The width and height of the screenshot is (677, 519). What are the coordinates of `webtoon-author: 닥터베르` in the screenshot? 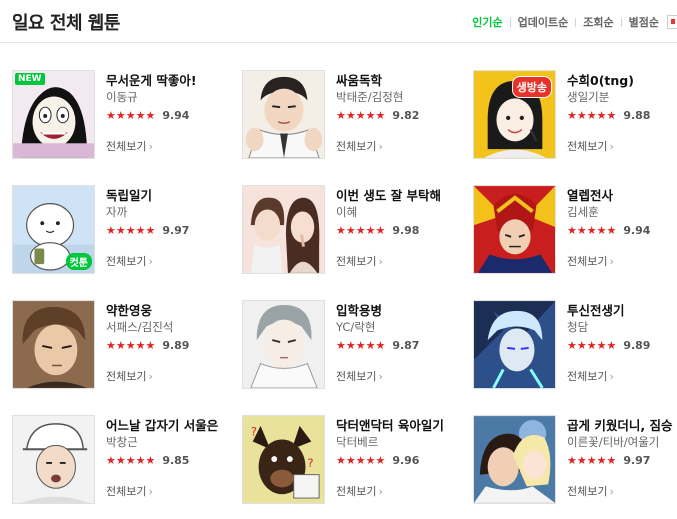 It's located at (357, 442).